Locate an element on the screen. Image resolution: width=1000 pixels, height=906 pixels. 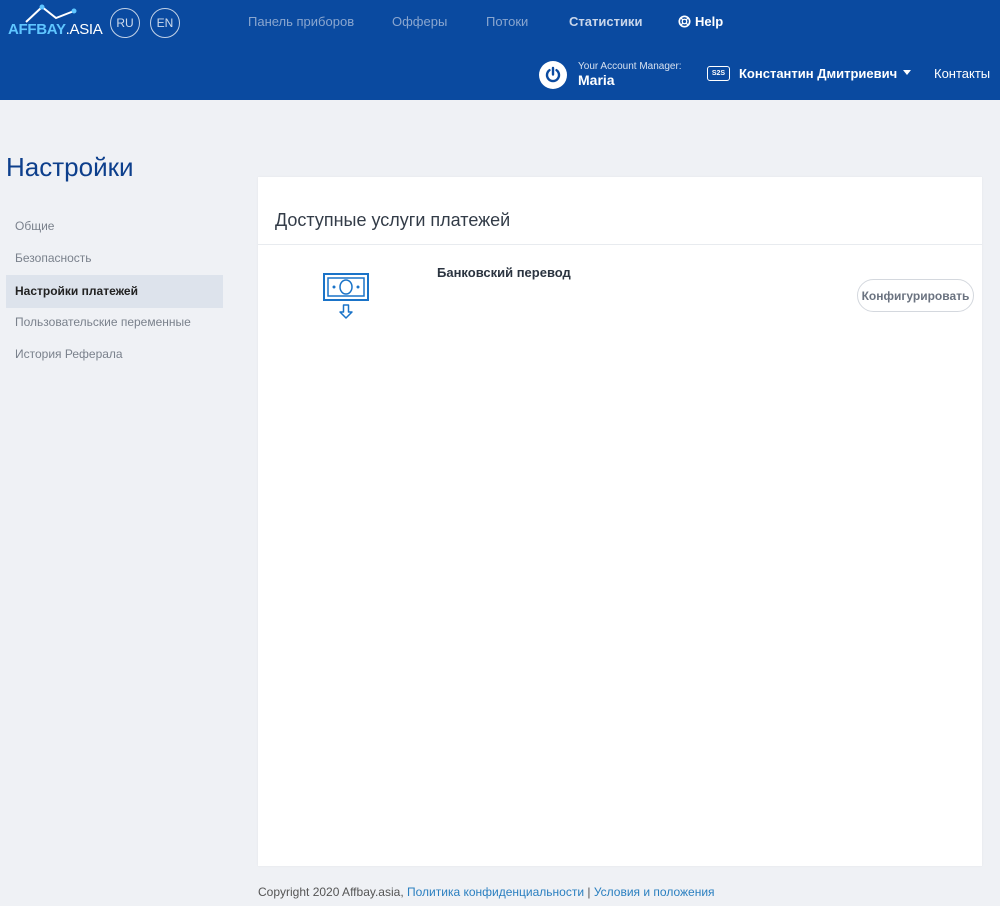
nav-help: Help is located at coordinates (700, 21).